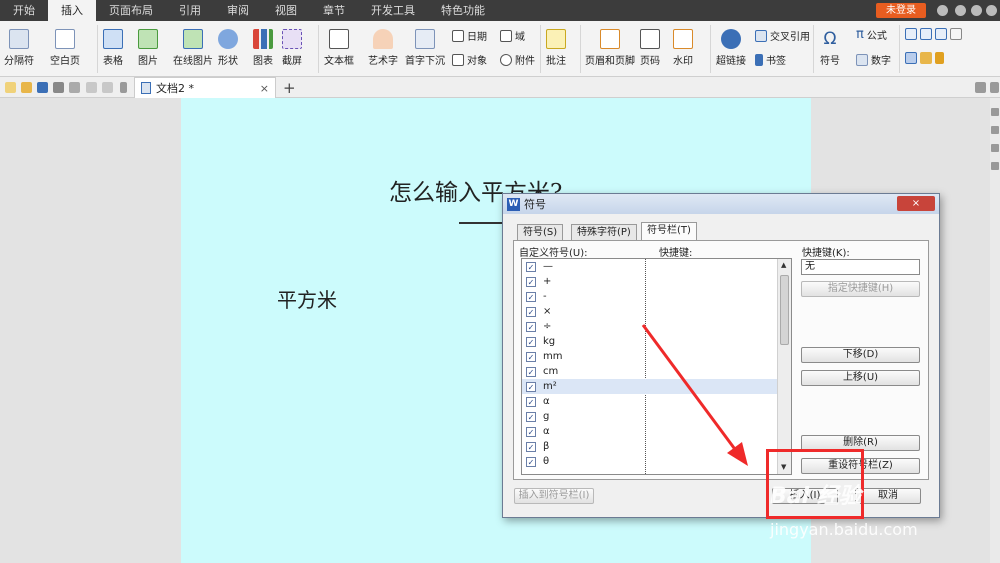 This screenshot has height=563, width=1000. Describe the element at coordinates (650, 356) in the screenshot. I see `list-item: ✓ mm` at that location.